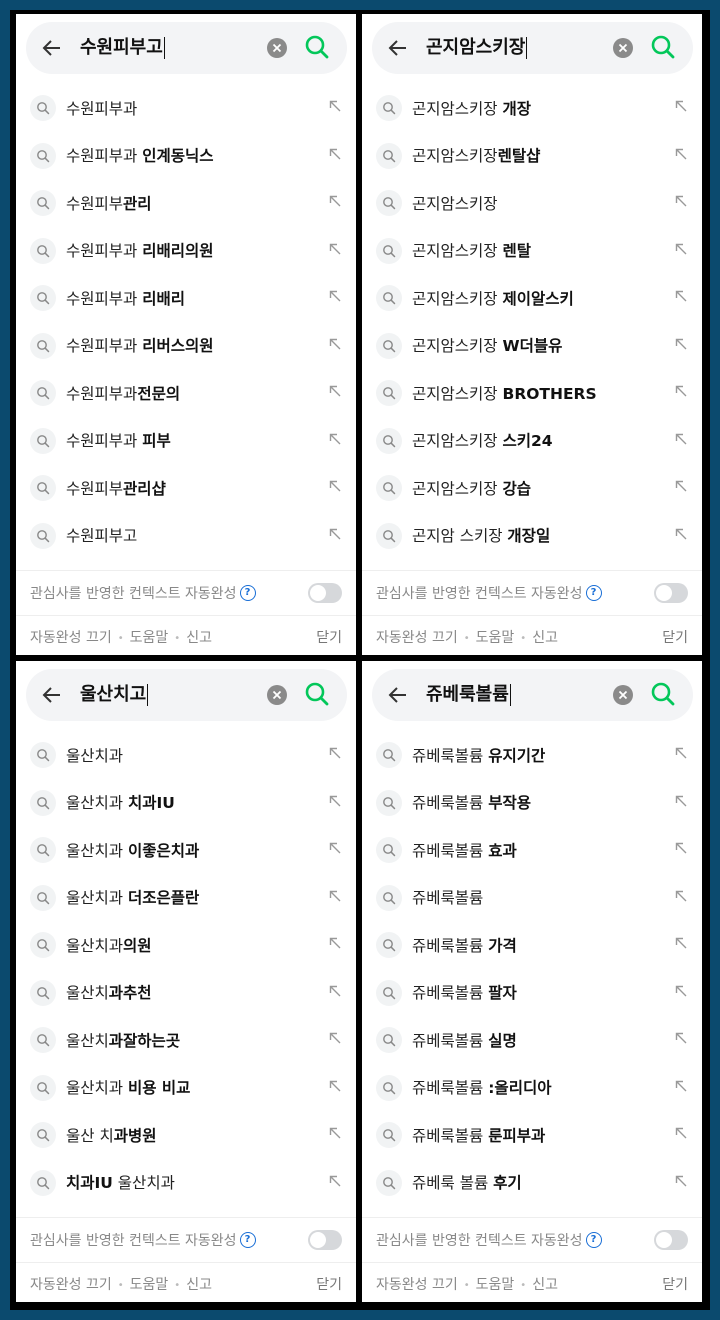 Image resolution: width=720 pixels, height=1320 pixels. What do you see at coordinates (532, 536) in the screenshot?
I see `suggestion-item: 곤지암 스키장 개장일` at bounding box center [532, 536].